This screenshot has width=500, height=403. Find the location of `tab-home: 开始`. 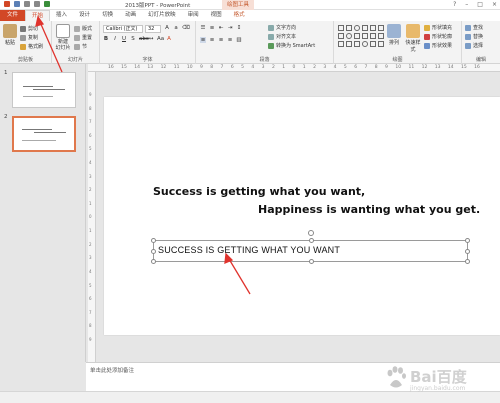

tab-home: 开始 is located at coordinates (38, 15).